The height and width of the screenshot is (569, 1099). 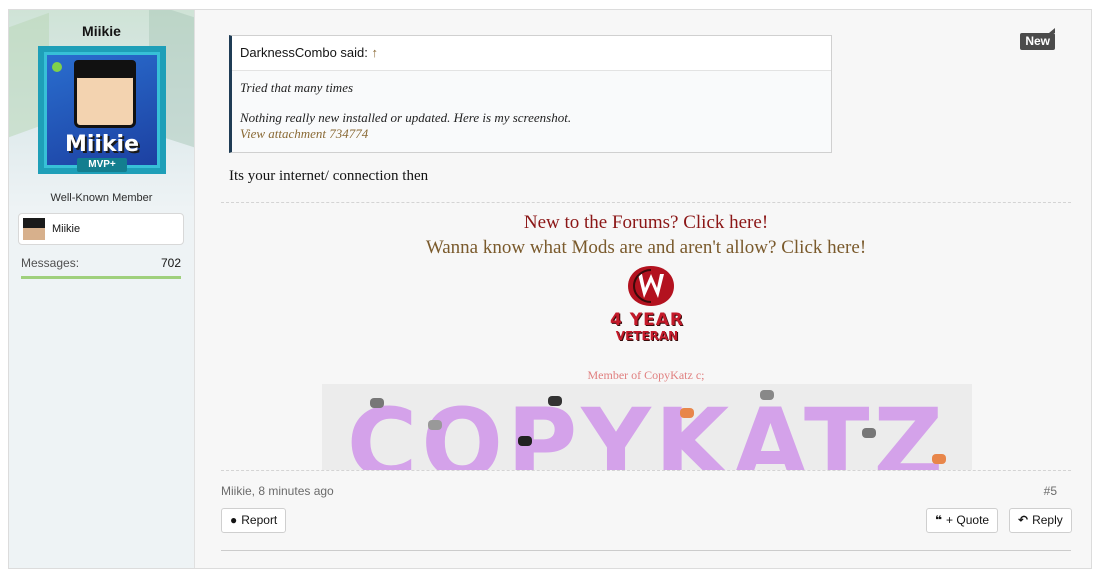 What do you see at coordinates (101, 277) in the screenshot?
I see `messages-bar` at bounding box center [101, 277].